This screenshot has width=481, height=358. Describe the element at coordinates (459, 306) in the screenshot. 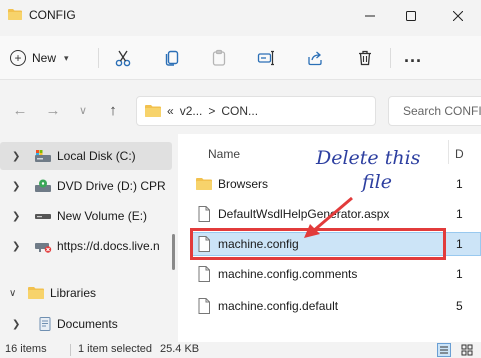

I see `file-date: 5` at that location.